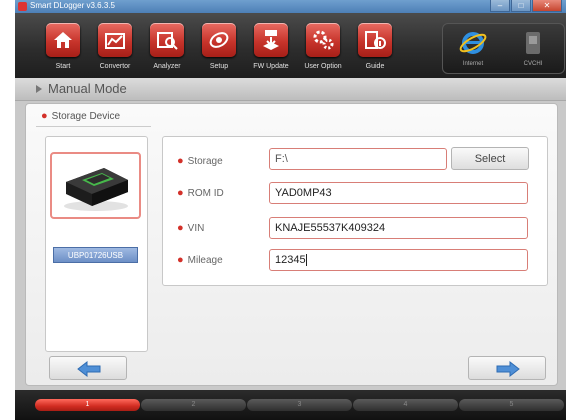 This screenshot has width=574, height=420. Describe the element at coordinates (205, 260) in the screenshot. I see `mileage-label-text: Mileage` at that location.